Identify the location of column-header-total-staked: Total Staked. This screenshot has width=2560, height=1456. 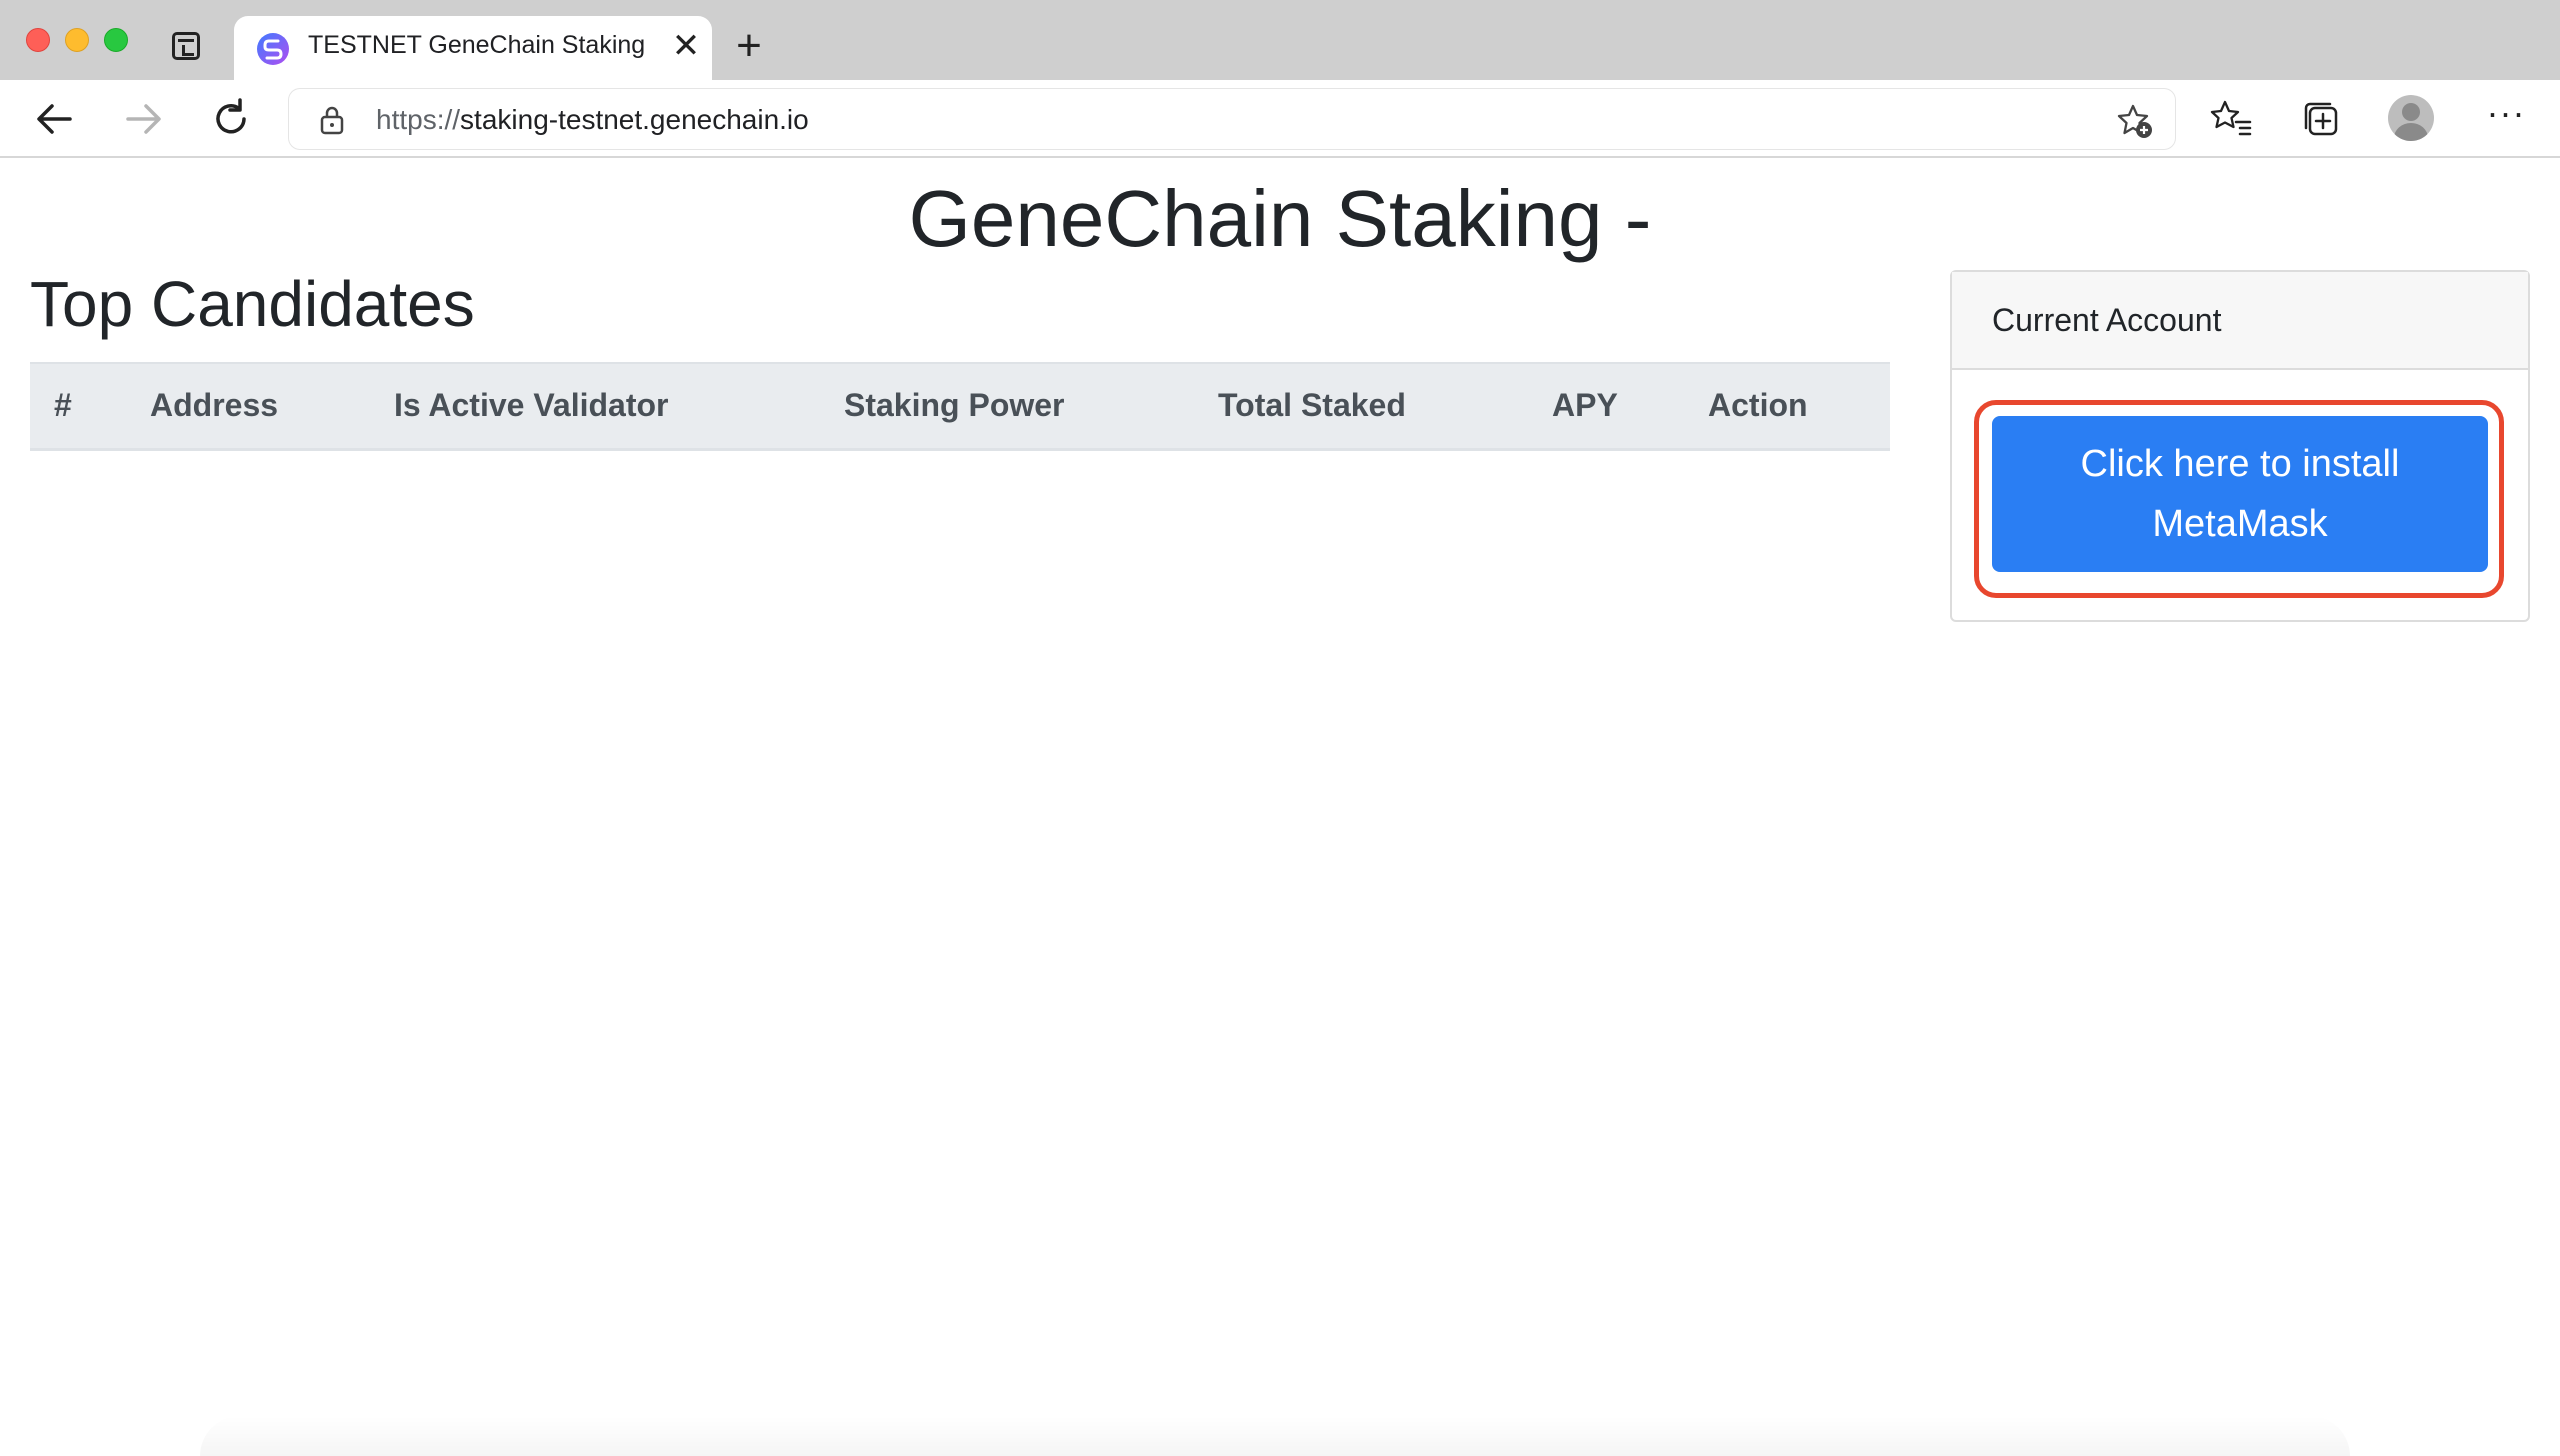
(1312, 405).